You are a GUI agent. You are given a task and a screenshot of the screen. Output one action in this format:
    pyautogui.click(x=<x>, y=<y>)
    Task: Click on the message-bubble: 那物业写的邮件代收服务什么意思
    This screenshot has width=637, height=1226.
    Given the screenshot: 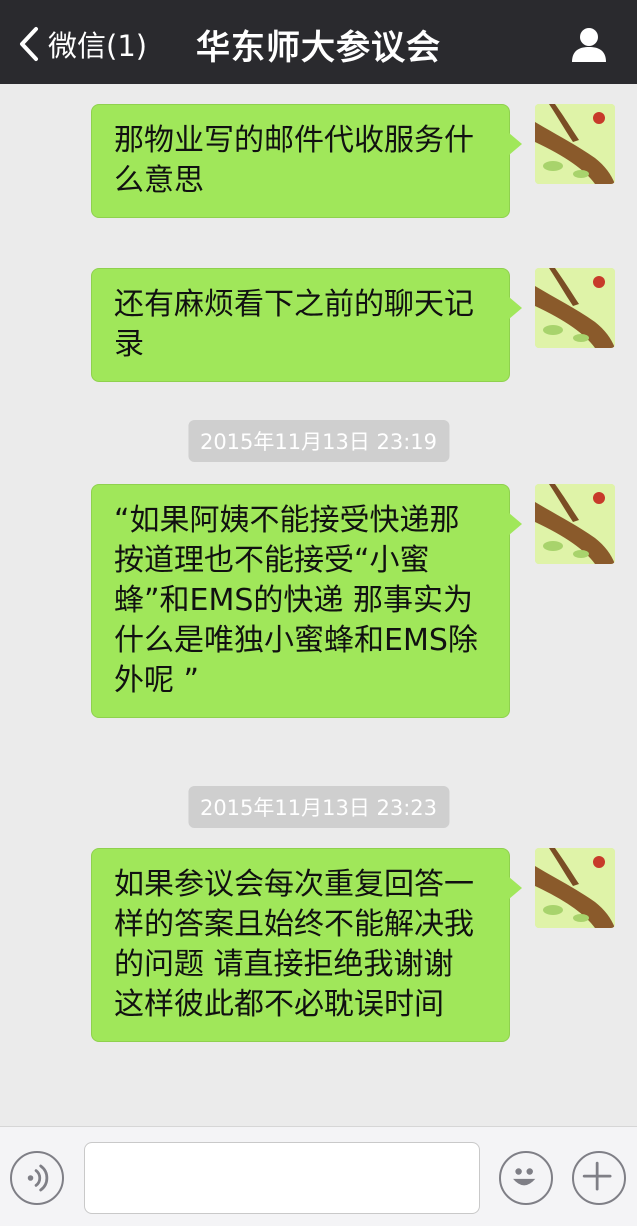 What is the action you would take?
    pyautogui.click(x=306, y=161)
    